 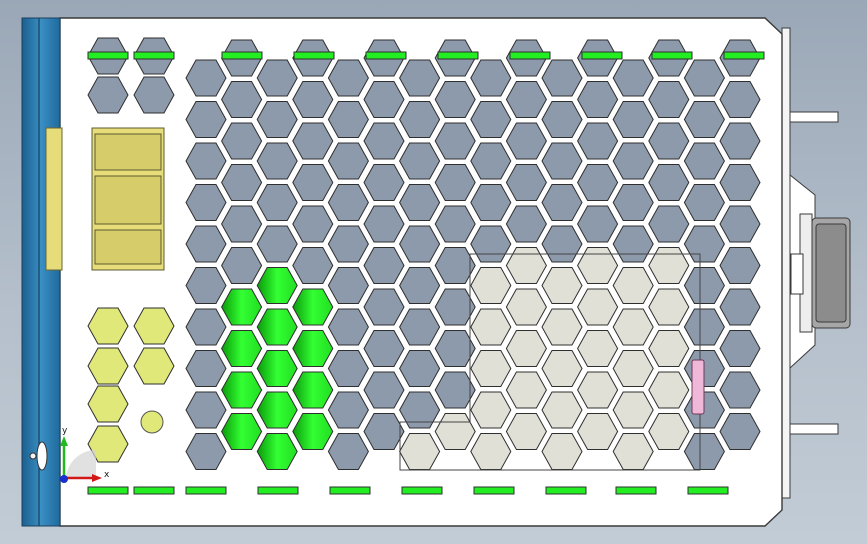 What do you see at coordinates (152, 422) in the screenshot?
I see `round-hole` at bounding box center [152, 422].